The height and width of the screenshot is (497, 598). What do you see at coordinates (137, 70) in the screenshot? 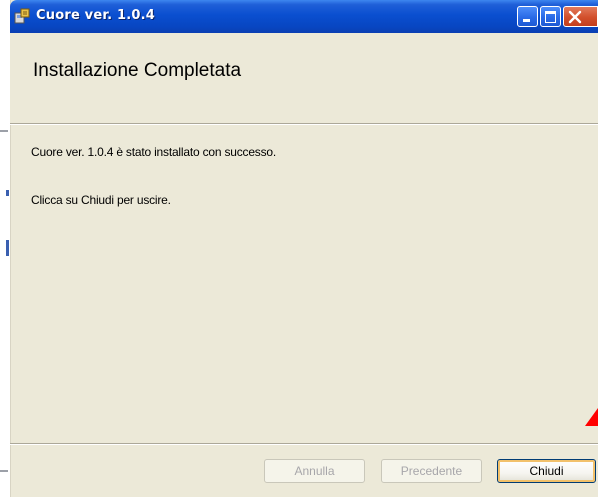
I see `page-title: Installazione Completata` at bounding box center [137, 70].